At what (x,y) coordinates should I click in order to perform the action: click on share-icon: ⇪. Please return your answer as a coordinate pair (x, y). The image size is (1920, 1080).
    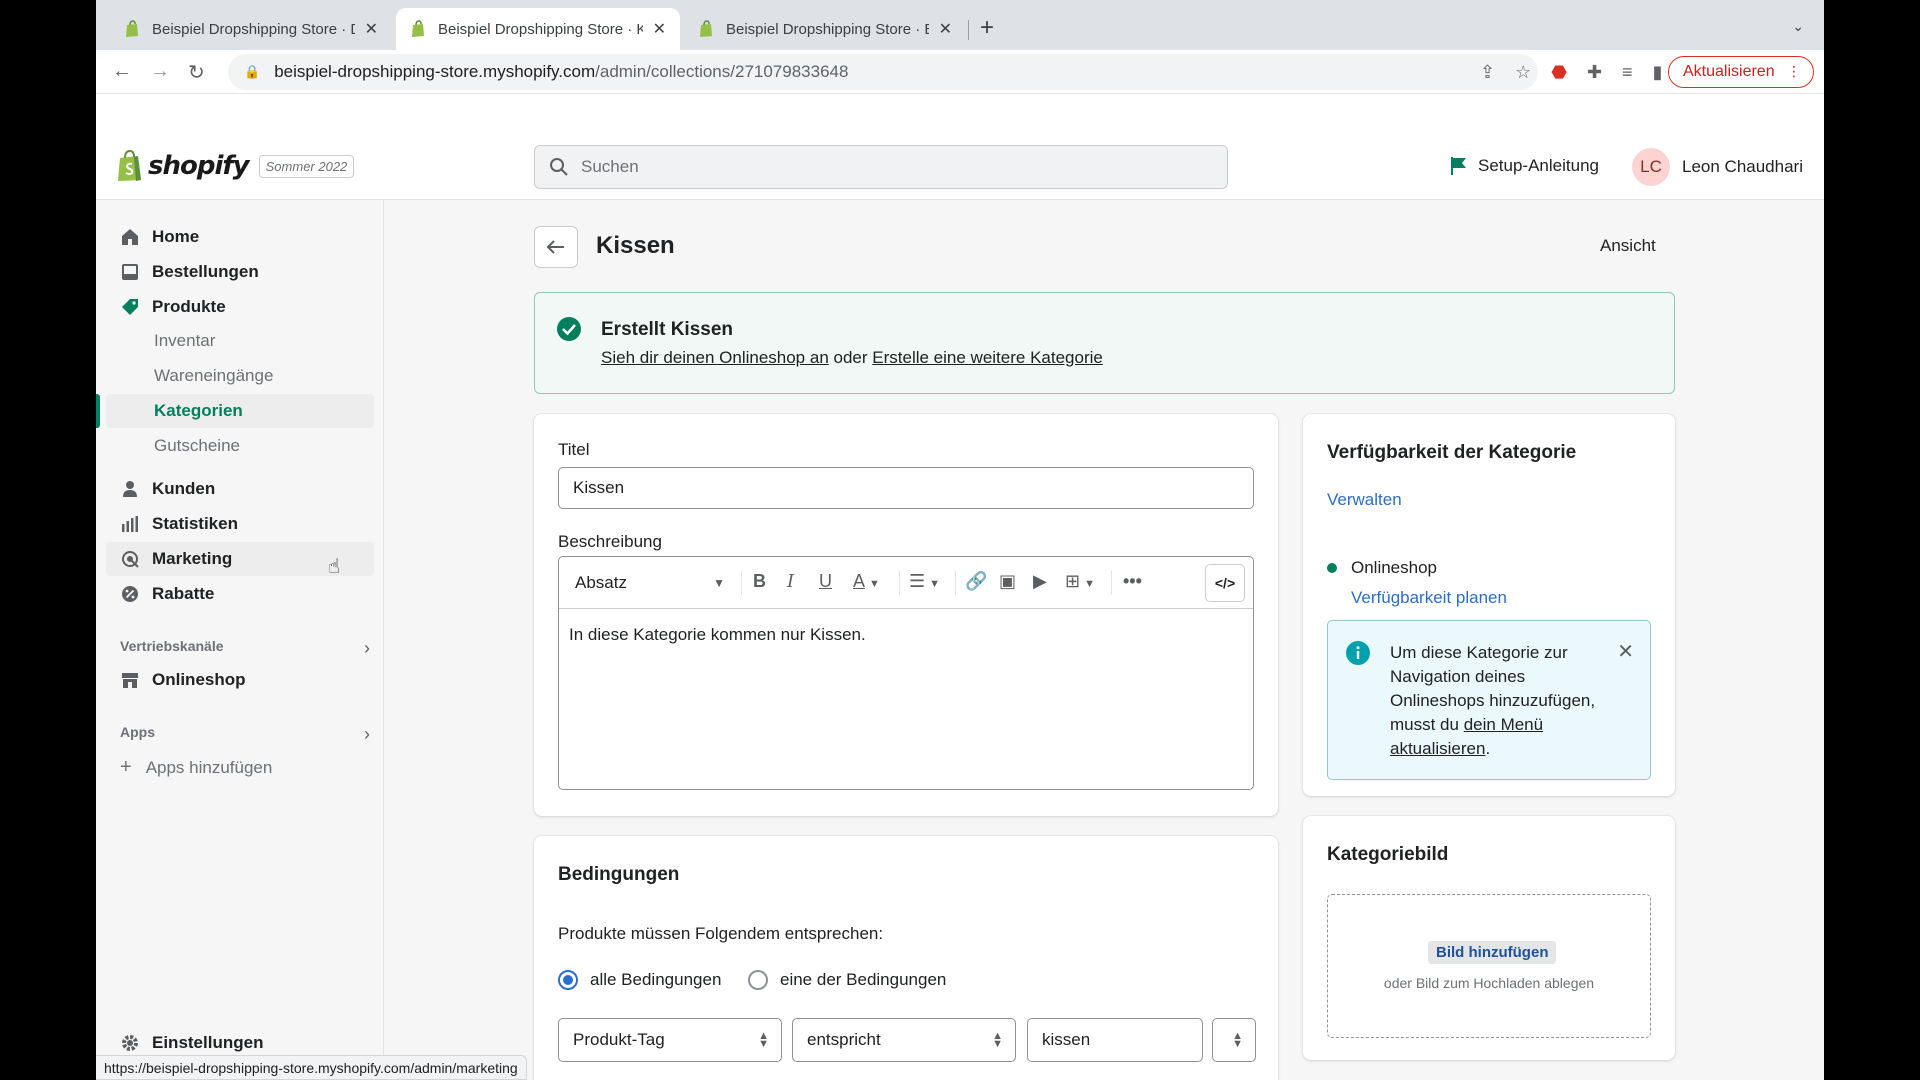
    Looking at the image, I should click on (1487, 72).